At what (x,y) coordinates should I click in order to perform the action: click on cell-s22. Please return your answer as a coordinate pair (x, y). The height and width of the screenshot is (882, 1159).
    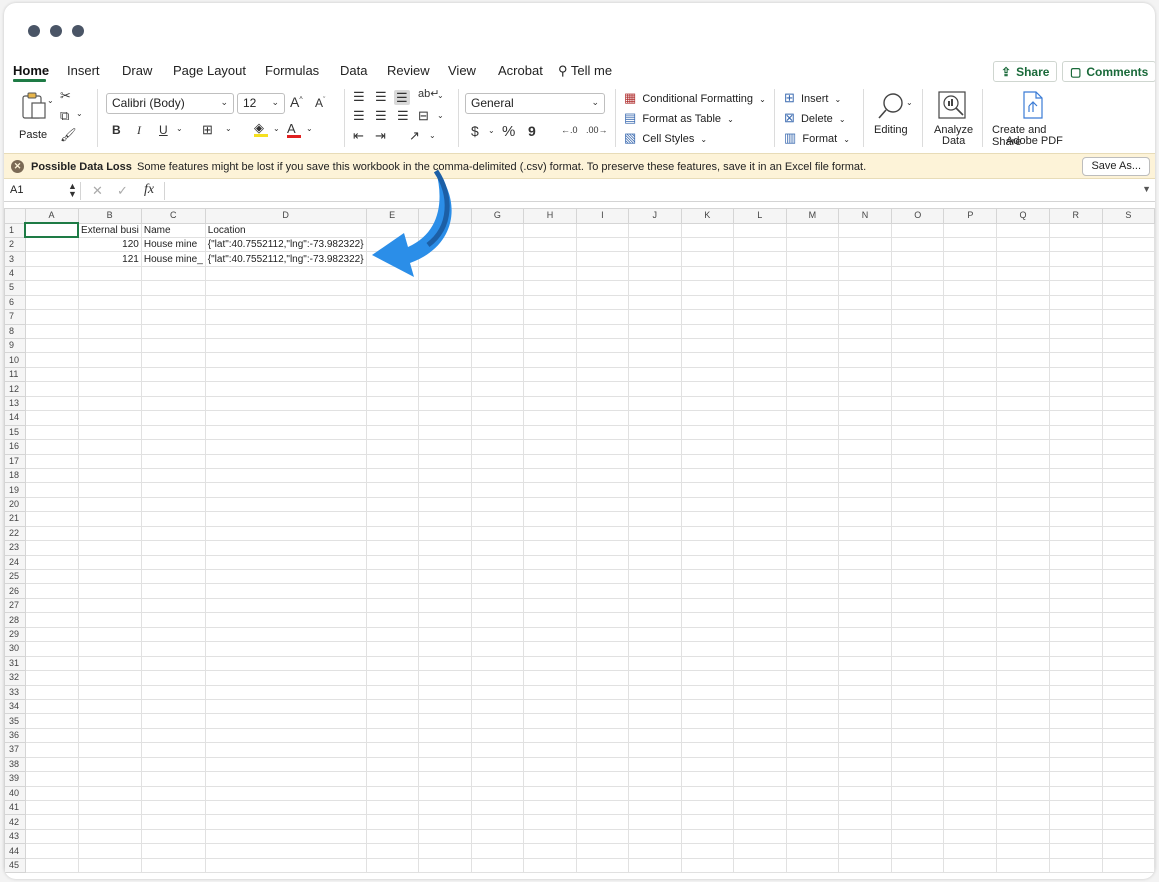
    Looking at the image, I should click on (1128, 533).